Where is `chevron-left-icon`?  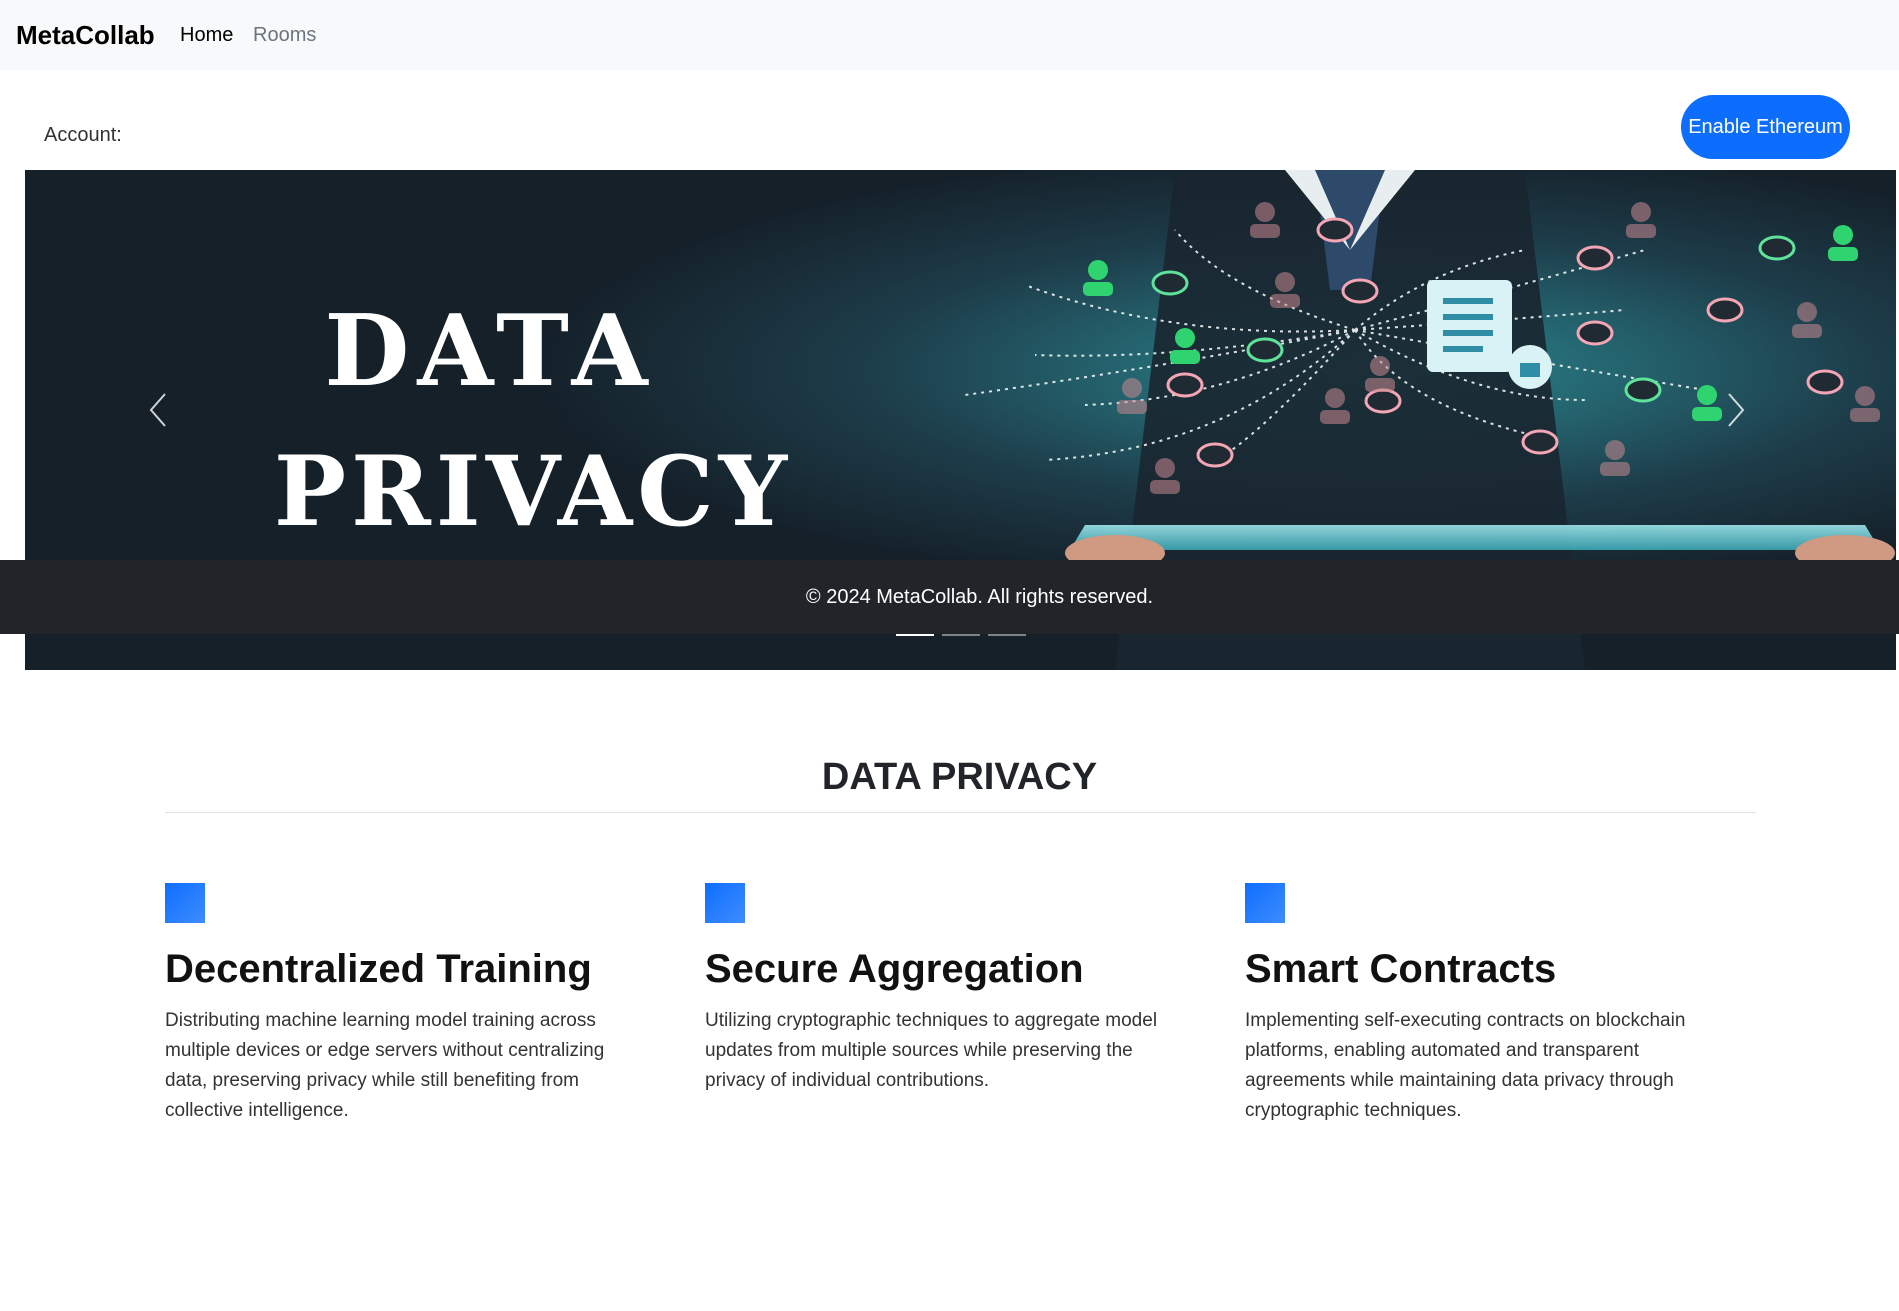
chevron-left-icon is located at coordinates (157, 410).